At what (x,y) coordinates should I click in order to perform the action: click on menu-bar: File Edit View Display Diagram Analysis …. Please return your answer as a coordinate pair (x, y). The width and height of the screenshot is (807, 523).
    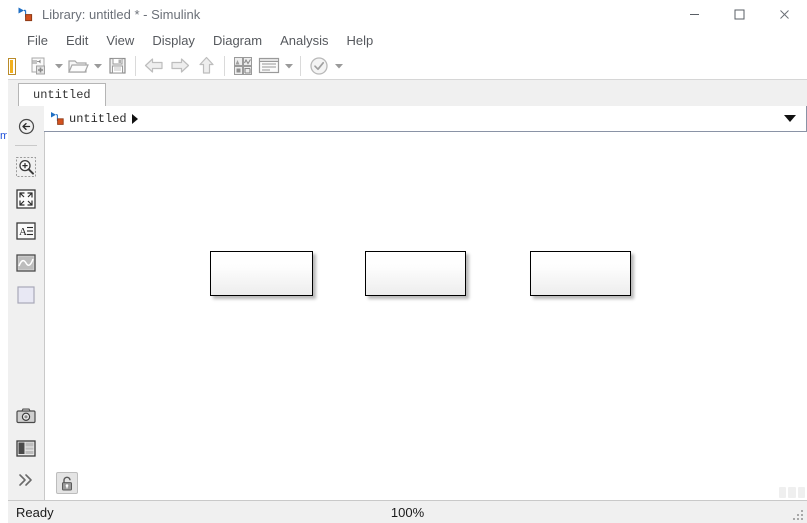
    Looking at the image, I should click on (407, 40).